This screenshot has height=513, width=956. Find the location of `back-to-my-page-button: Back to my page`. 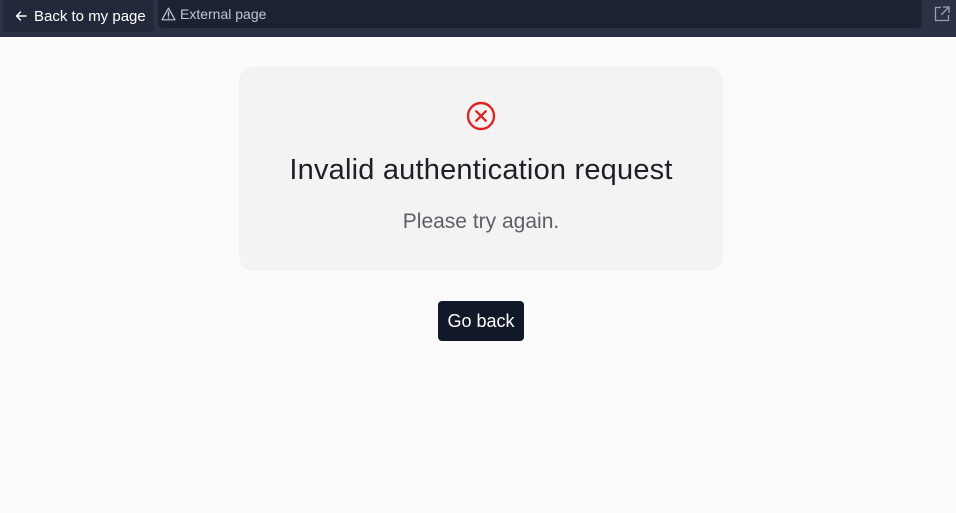

back-to-my-page-button: Back to my page is located at coordinates (78, 16).